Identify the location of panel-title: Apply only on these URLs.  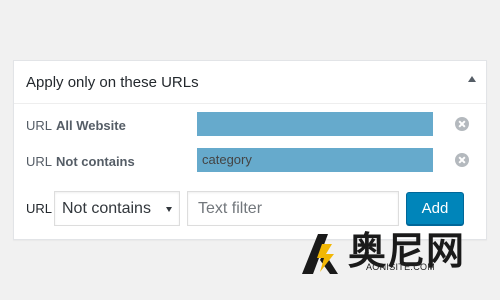
(112, 82).